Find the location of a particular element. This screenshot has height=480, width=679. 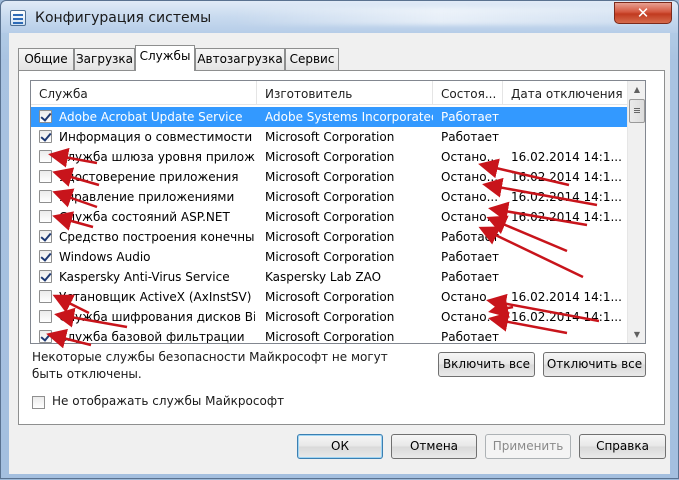

background-window-title-blur is located at coordinates (441, 16).